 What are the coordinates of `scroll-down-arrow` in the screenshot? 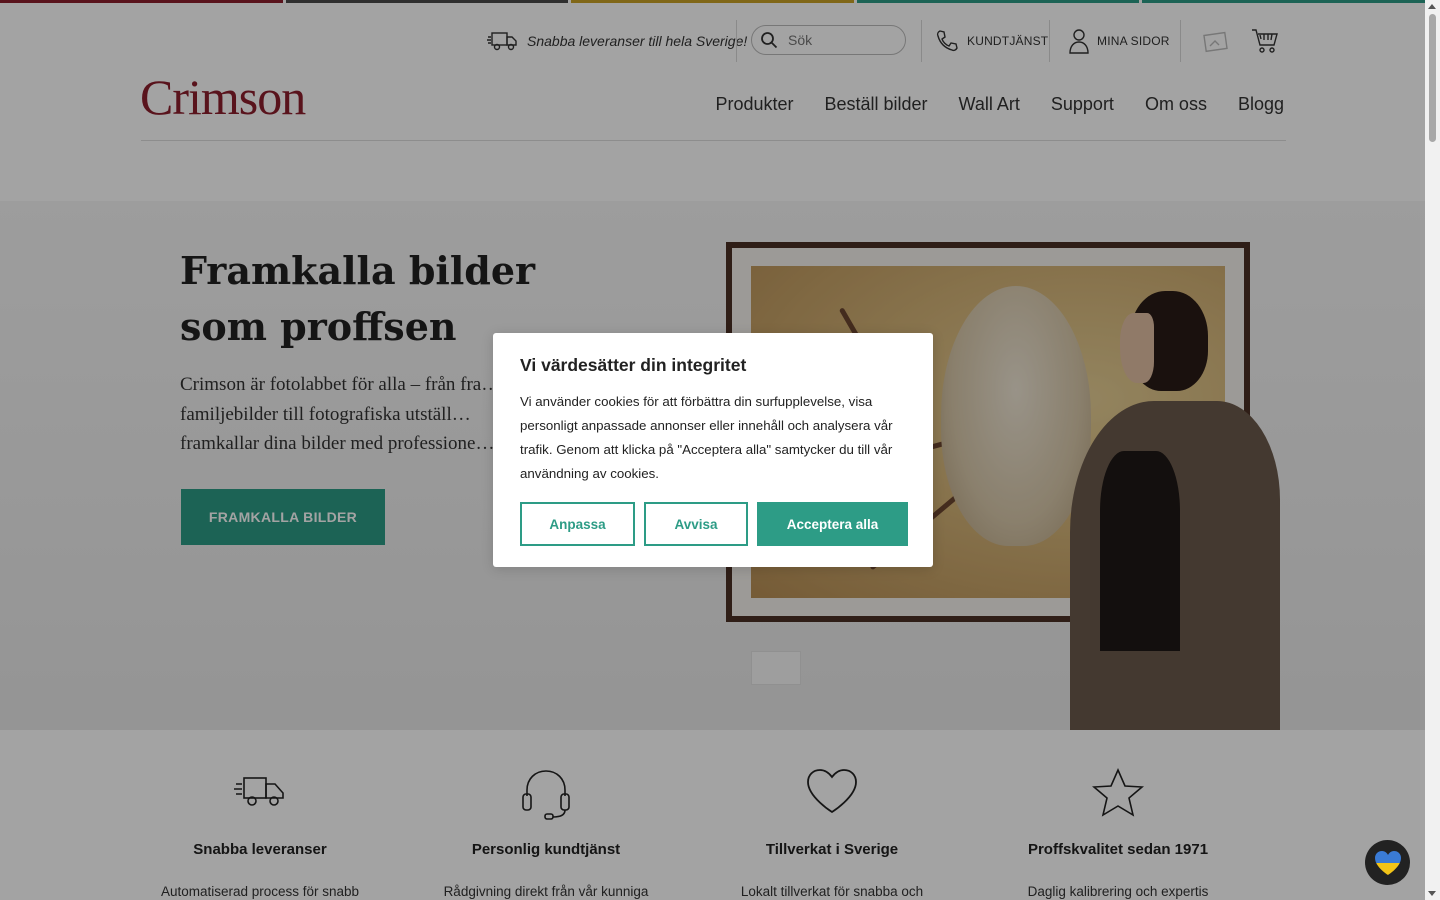 It's located at (1432, 893).